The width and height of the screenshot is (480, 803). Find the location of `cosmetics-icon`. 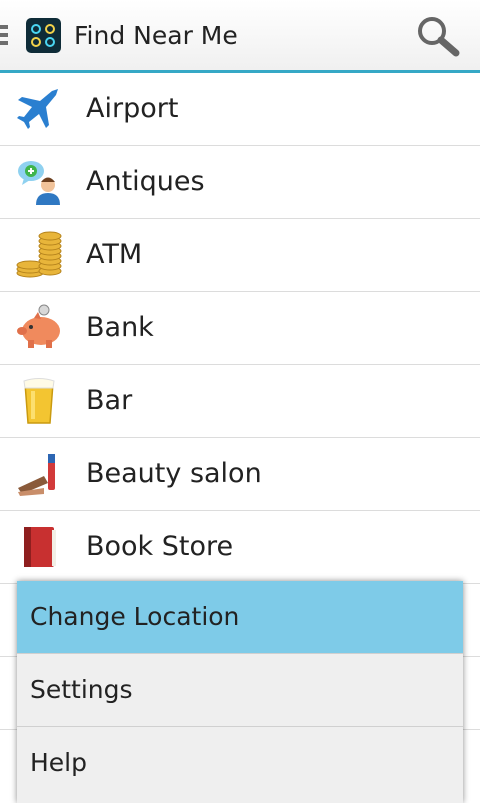

cosmetics-icon is located at coordinates (36, 475).